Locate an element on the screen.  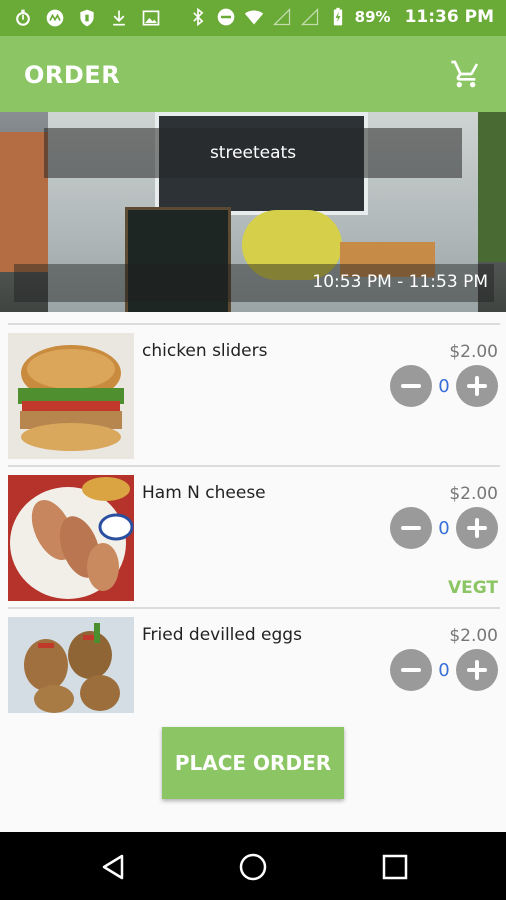
back-icon is located at coordinates (113, 867).